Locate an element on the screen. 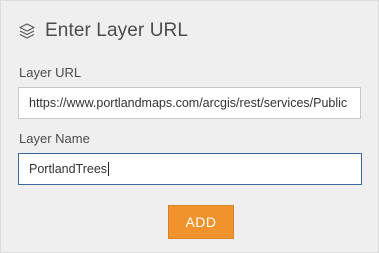 The height and width of the screenshot is (253, 379). layer-name-input: PortlandTrees is located at coordinates (190, 169).